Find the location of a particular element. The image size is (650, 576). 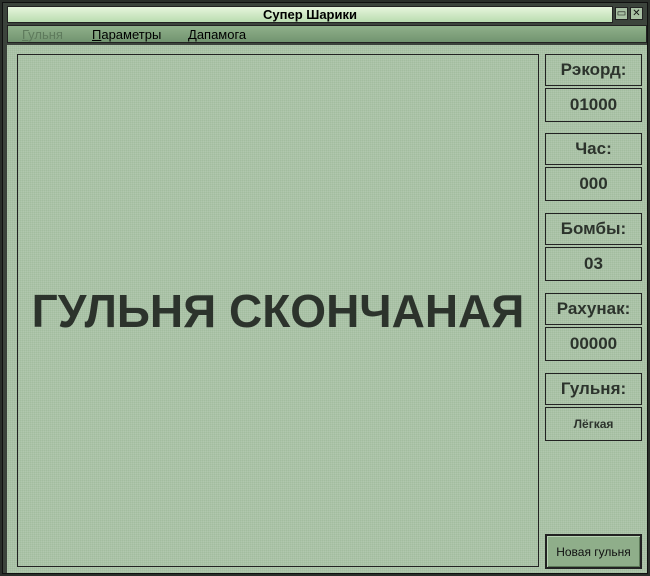

menu-label: апамога is located at coordinates (221, 34).